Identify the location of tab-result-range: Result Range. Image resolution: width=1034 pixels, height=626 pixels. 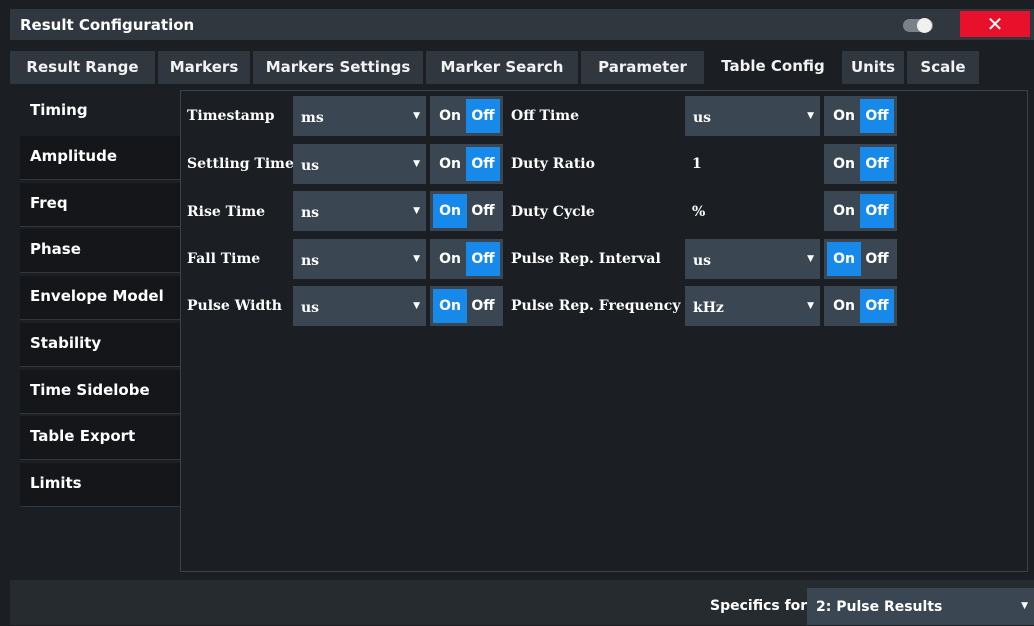
(82, 67).